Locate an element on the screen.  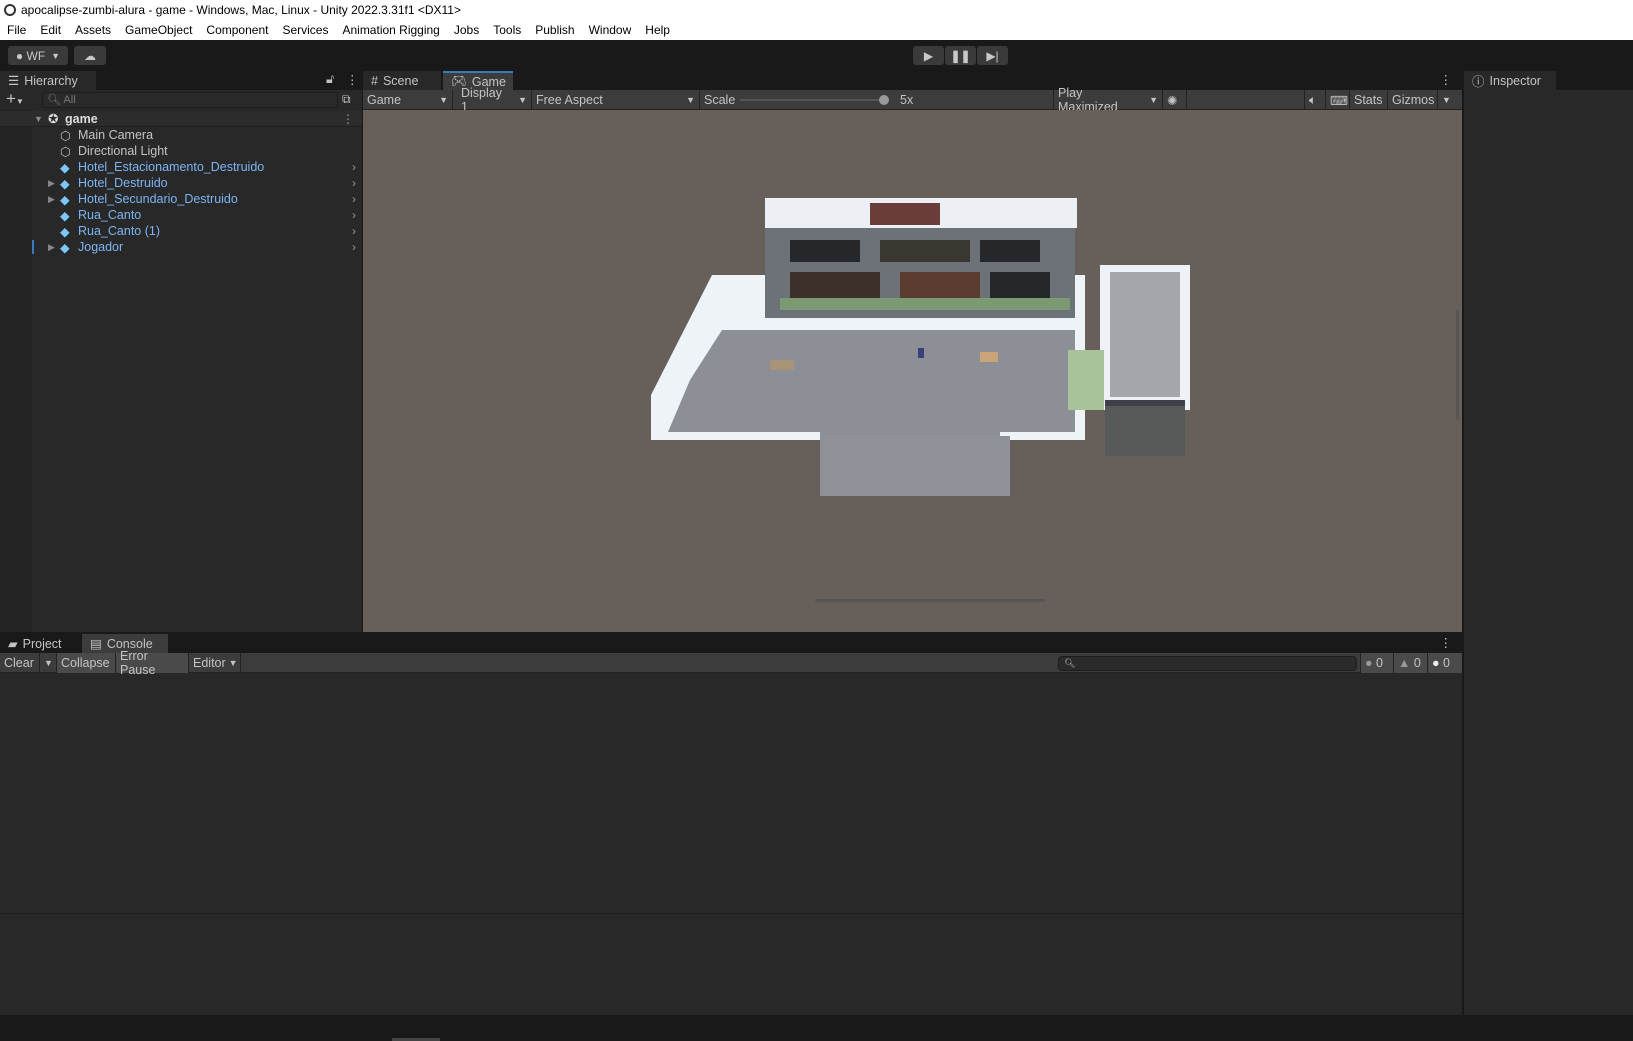
play-button: ▶ is located at coordinates (928, 55).